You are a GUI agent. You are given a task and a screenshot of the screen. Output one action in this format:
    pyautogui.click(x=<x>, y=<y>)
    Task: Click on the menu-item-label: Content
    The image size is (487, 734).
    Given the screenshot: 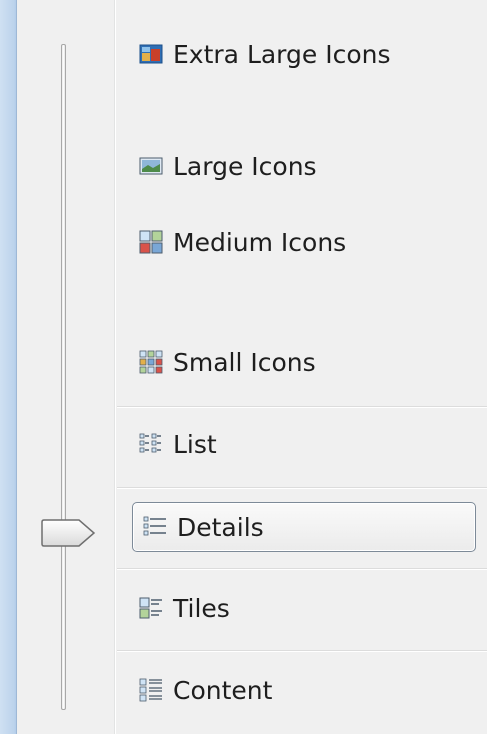 What is the action you would take?
    pyautogui.click(x=223, y=690)
    